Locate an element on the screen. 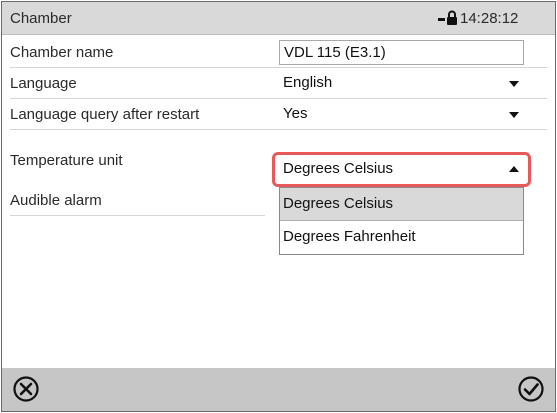 The height and width of the screenshot is (413, 557). option-label: Degrees Fahrenheit is located at coordinates (349, 236).